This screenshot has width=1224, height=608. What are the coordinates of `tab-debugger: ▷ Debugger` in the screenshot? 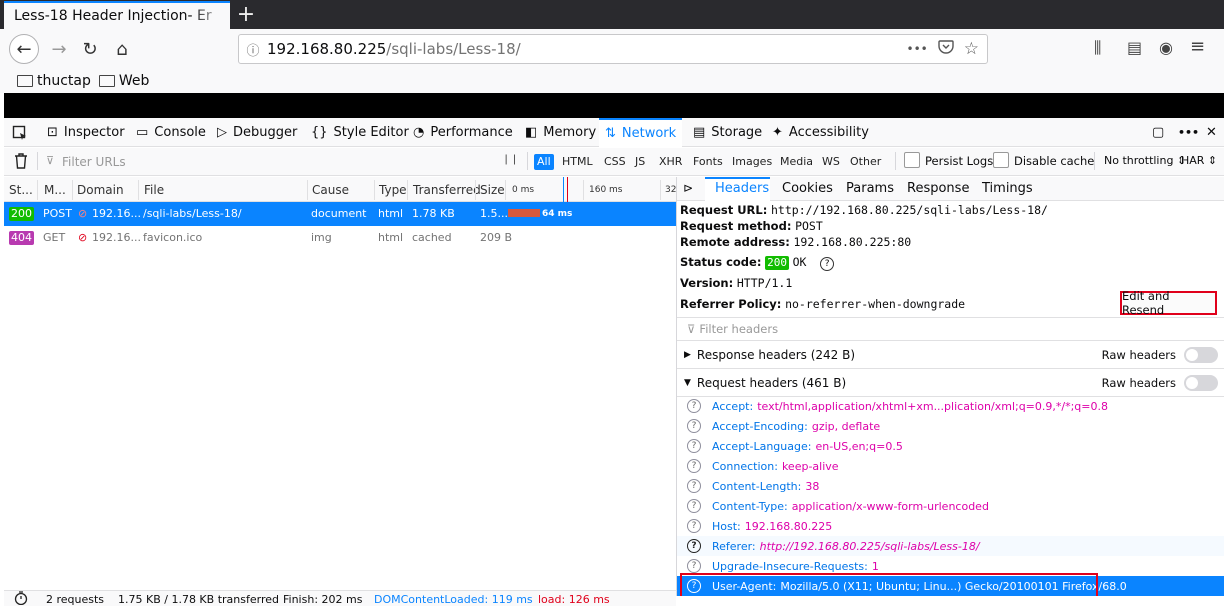 It's located at (257, 132).